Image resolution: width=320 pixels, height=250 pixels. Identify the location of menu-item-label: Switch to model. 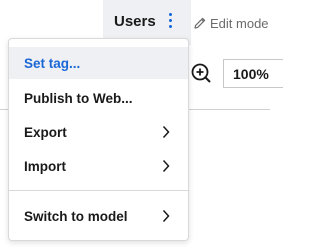
(76, 216).